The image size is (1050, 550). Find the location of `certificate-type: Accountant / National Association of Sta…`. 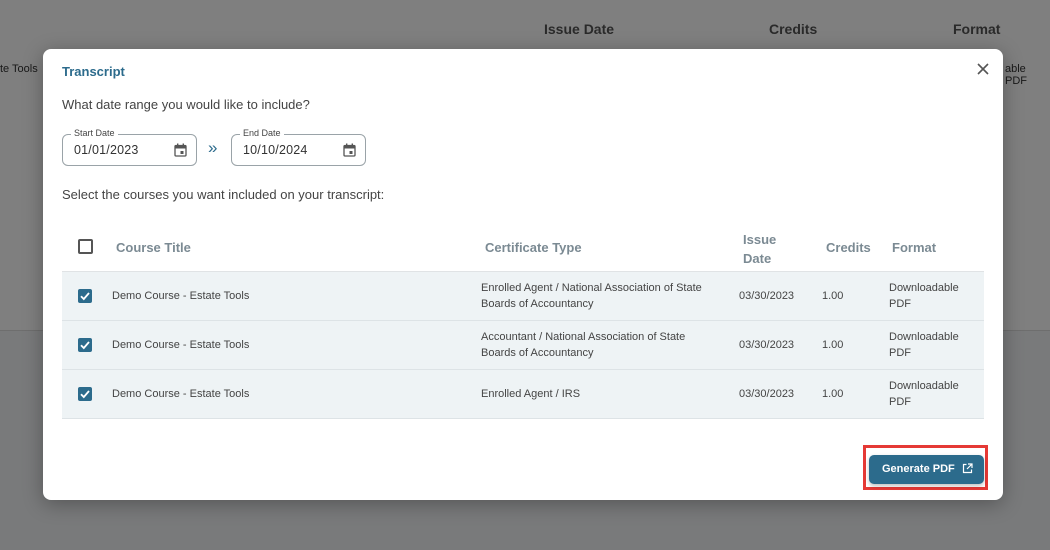

certificate-type: Accountant / National Association of Sta… is located at coordinates (583, 345).